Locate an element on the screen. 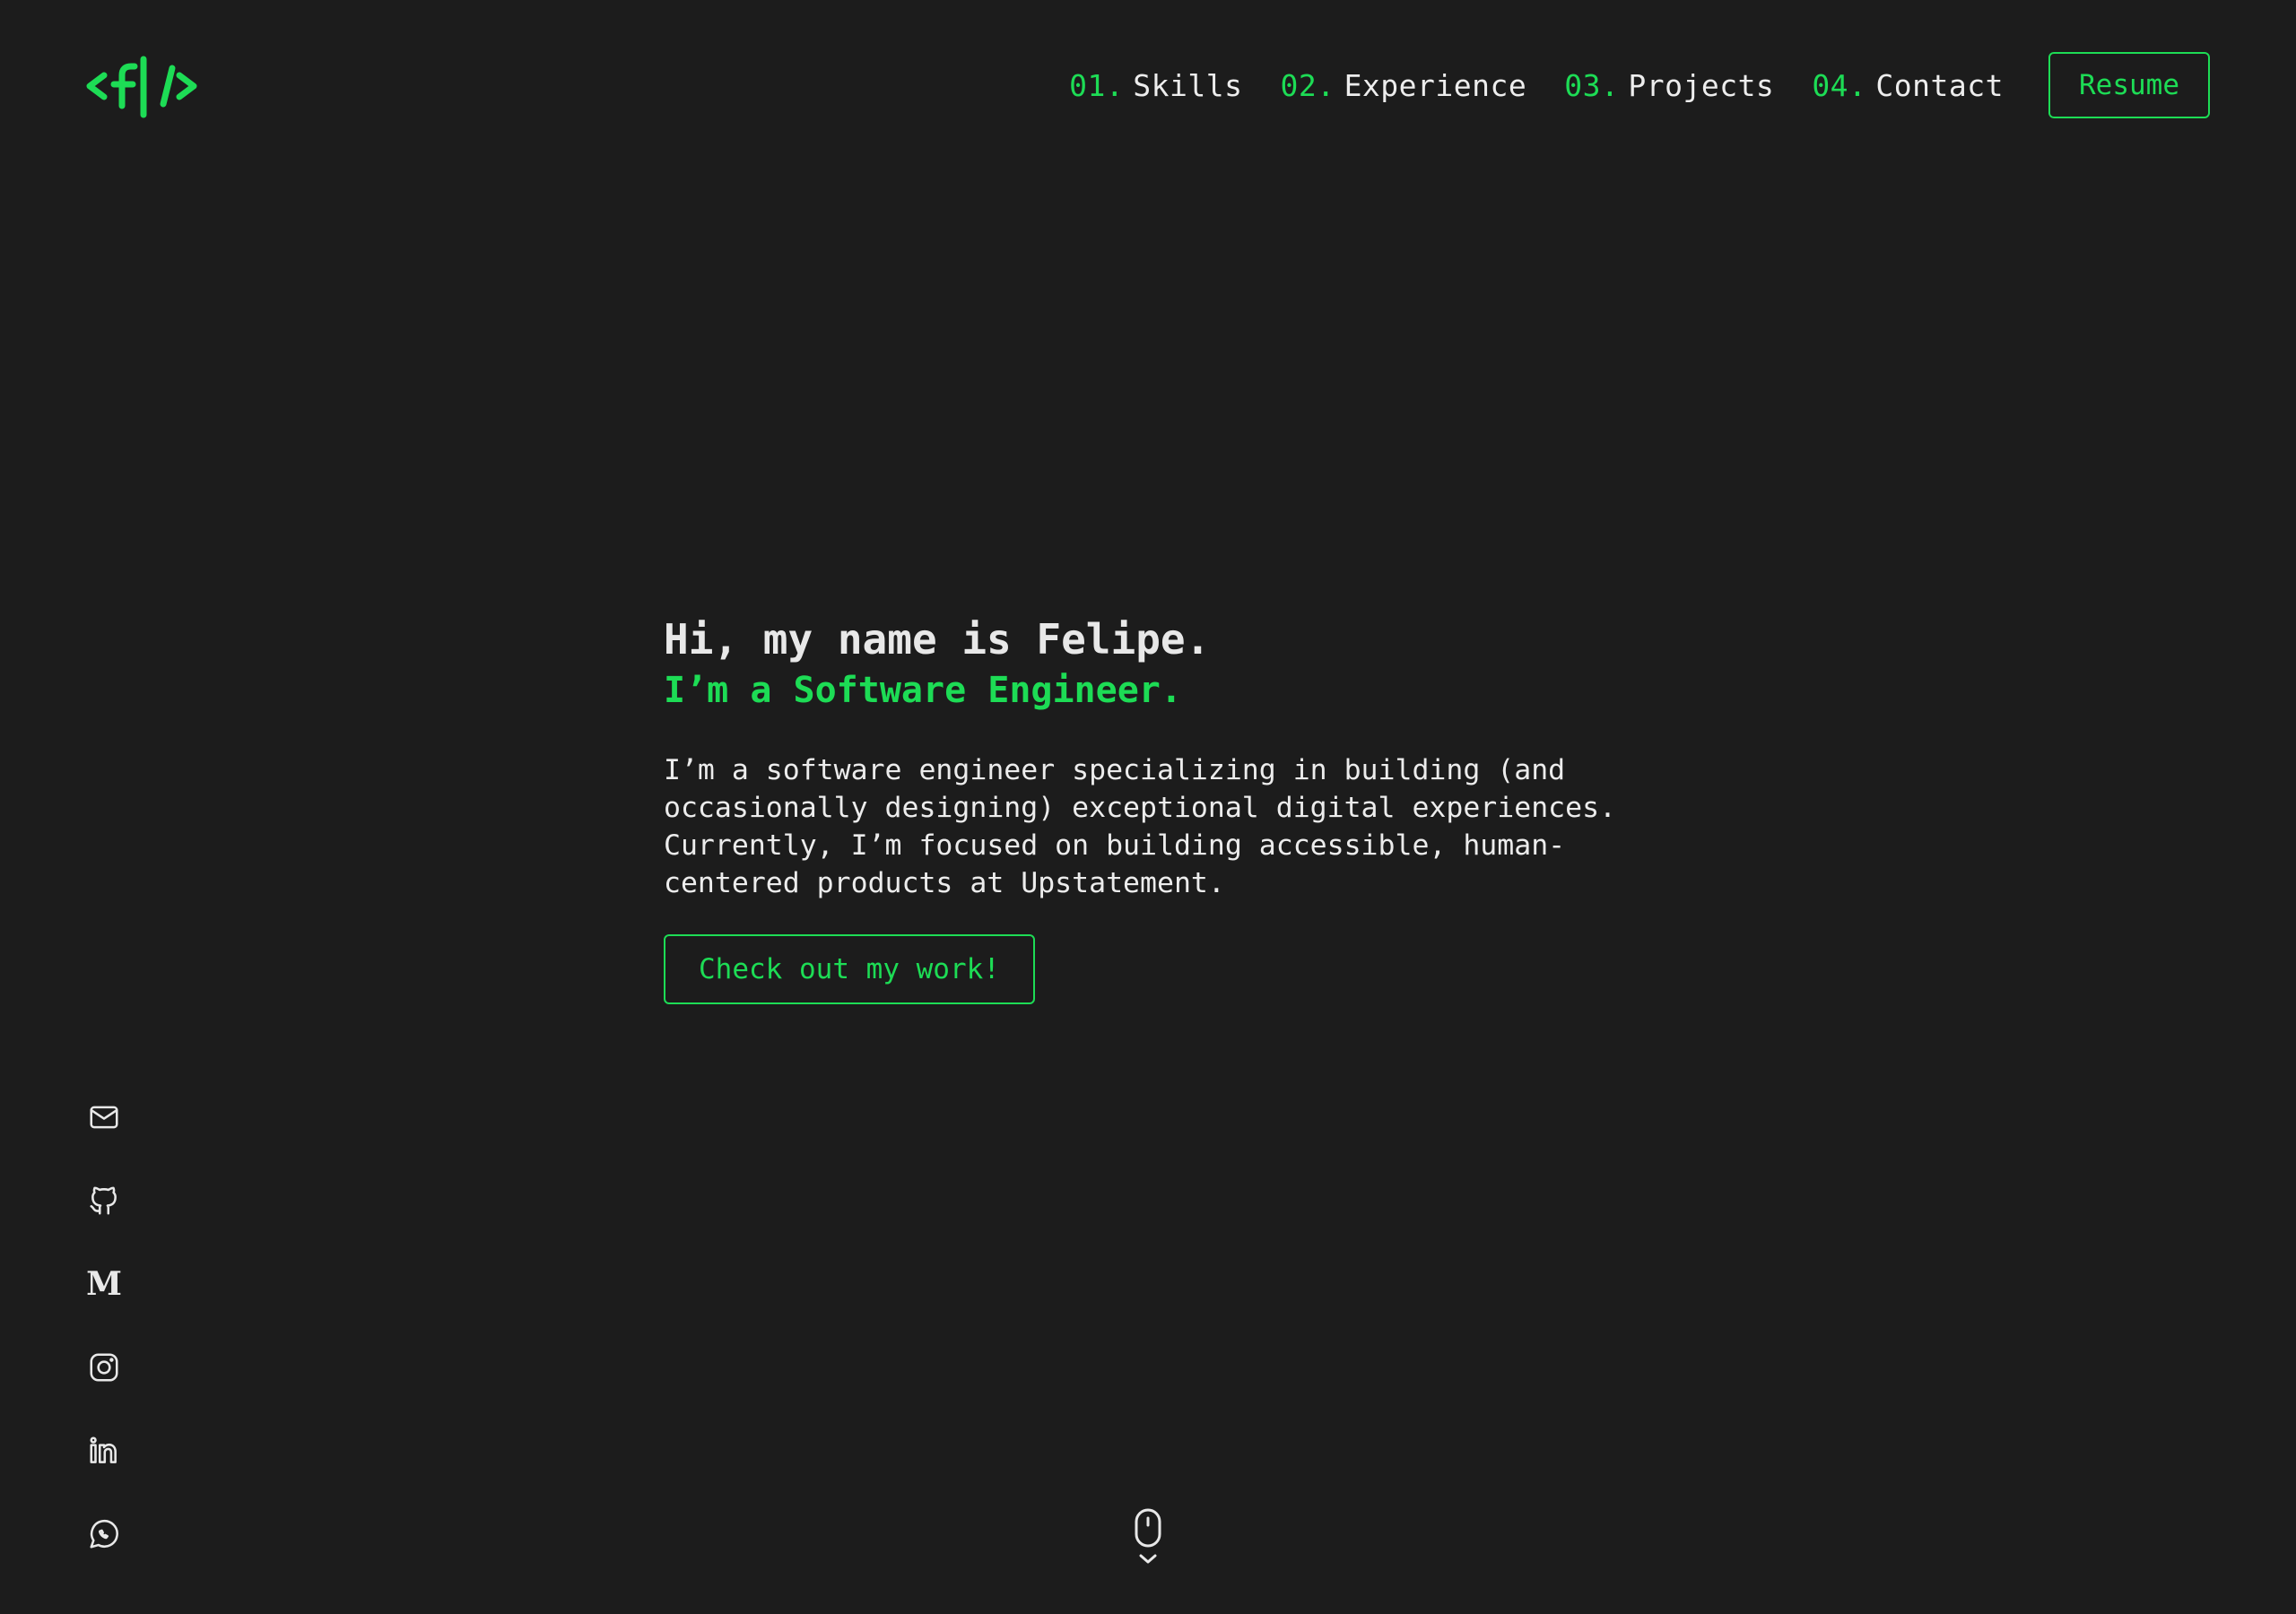 This screenshot has width=2296, height=1614. nav-item-label: Projects is located at coordinates (1701, 85).